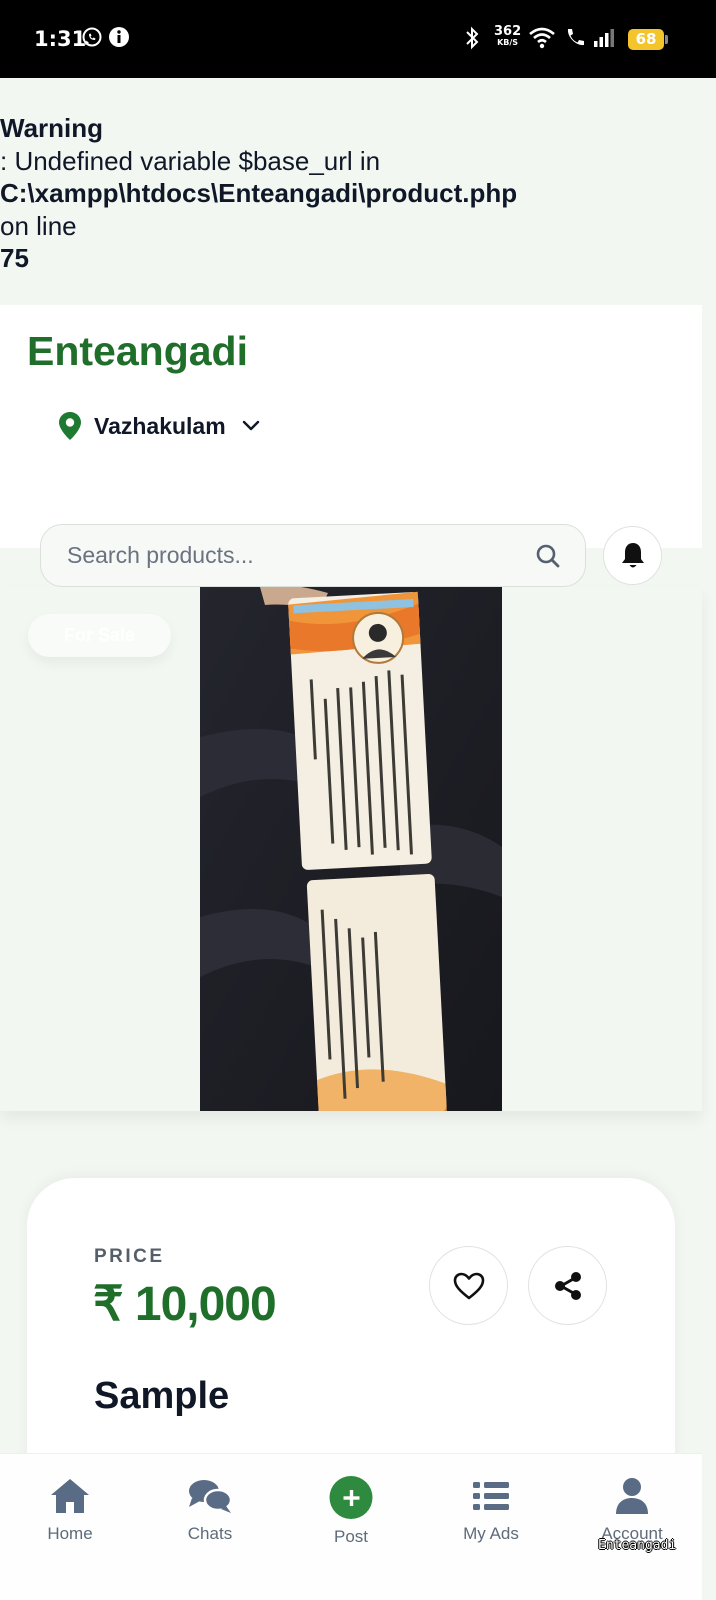  Describe the element at coordinates (575, 37) in the screenshot. I see `call-wifi-icon` at that location.